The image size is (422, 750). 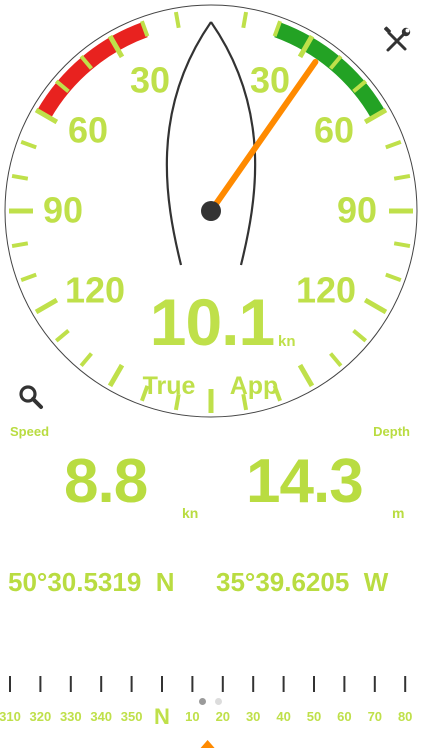 I want to click on heading-marker, so click(x=207, y=744).